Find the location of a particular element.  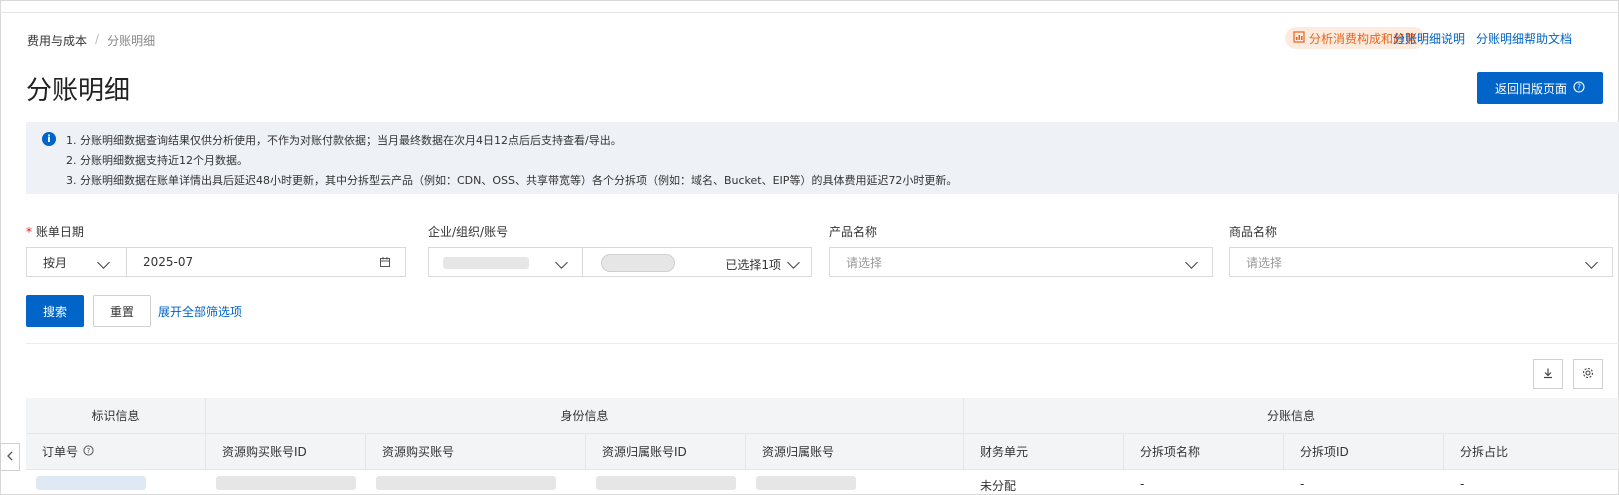

column-header-owner-account: 资源归属账号 is located at coordinates (855, 452).